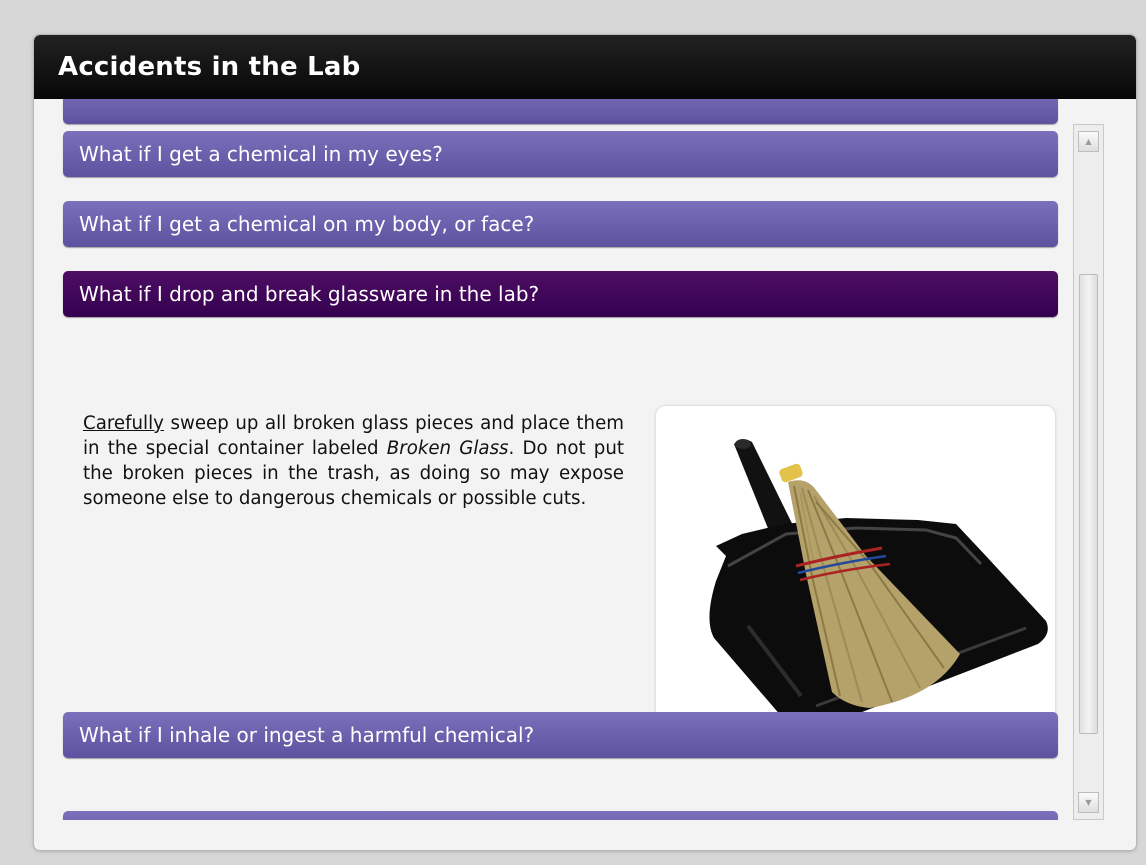  What do you see at coordinates (560, 154) in the screenshot?
I see `accordion-item-chemical-in-eyes: What if I get a chemical in my eyes?` at bounding box center [560, 154].